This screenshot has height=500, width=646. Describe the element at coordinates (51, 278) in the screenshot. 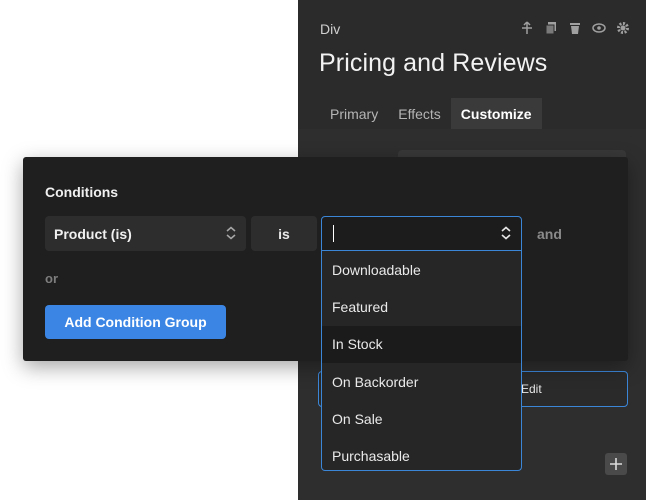

I see `or-label: or` at that location.